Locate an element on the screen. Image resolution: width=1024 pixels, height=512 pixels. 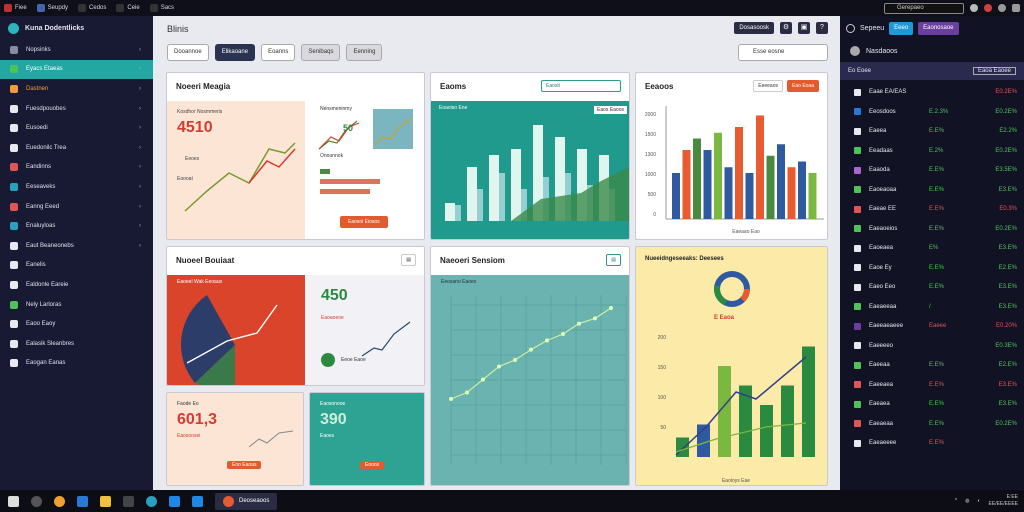
taskbar-active-app: Deoseaoos is located at coordinates (246, 501).